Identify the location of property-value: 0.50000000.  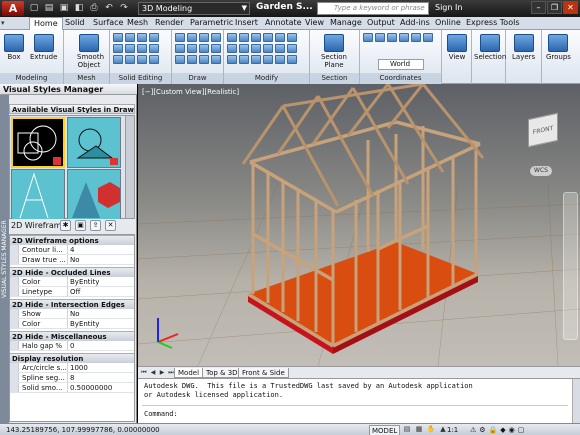
(91, 387).